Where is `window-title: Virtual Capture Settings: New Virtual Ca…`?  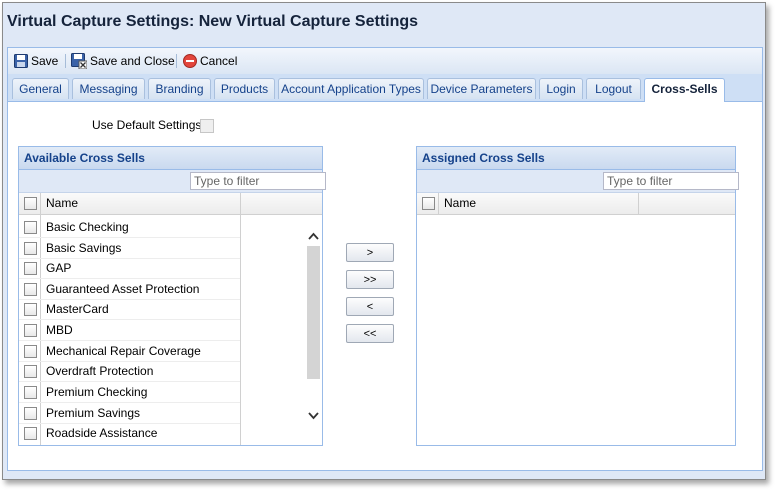 window-title: Virtual Capture Settings: New Virtual Ca… is located at coordinates (213, 21).